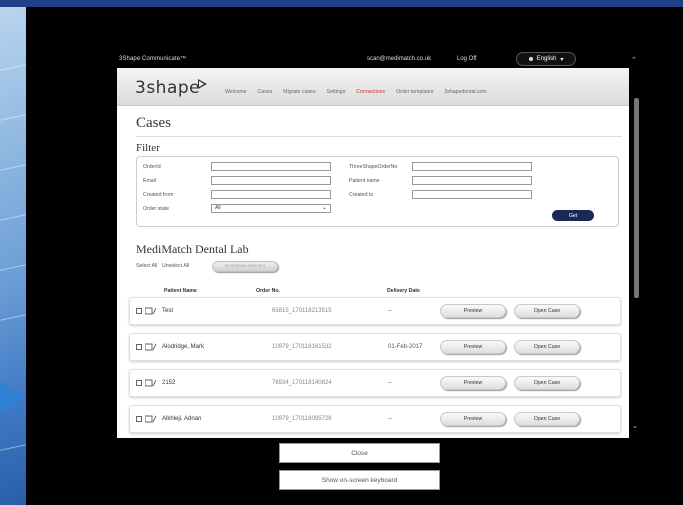 Image resolution: width=683 pixels, height=505 pixels. Describe the element at coordinates (302, 419) in the screenshot. I see `order-number: 10979_170118095726` at that location.